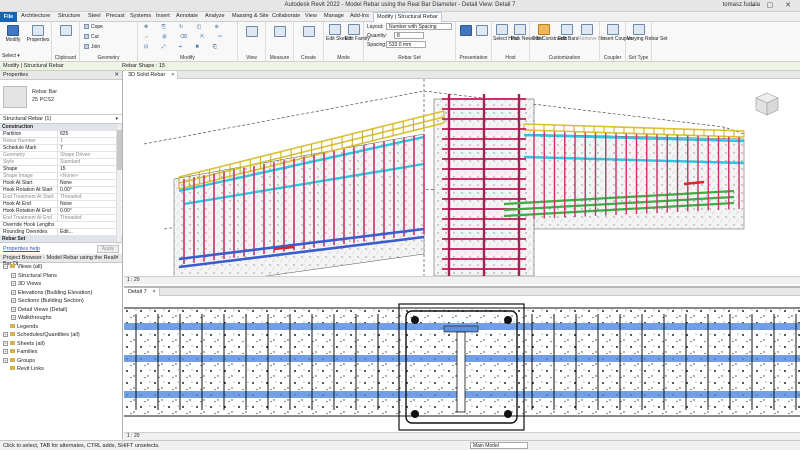 Image resolution: width=800 pixels, height=450 pixels. What do you see at coordinates (93, 27) in the screenshot?
I see `cope-button: Cope` at bounding box center [93, 27].